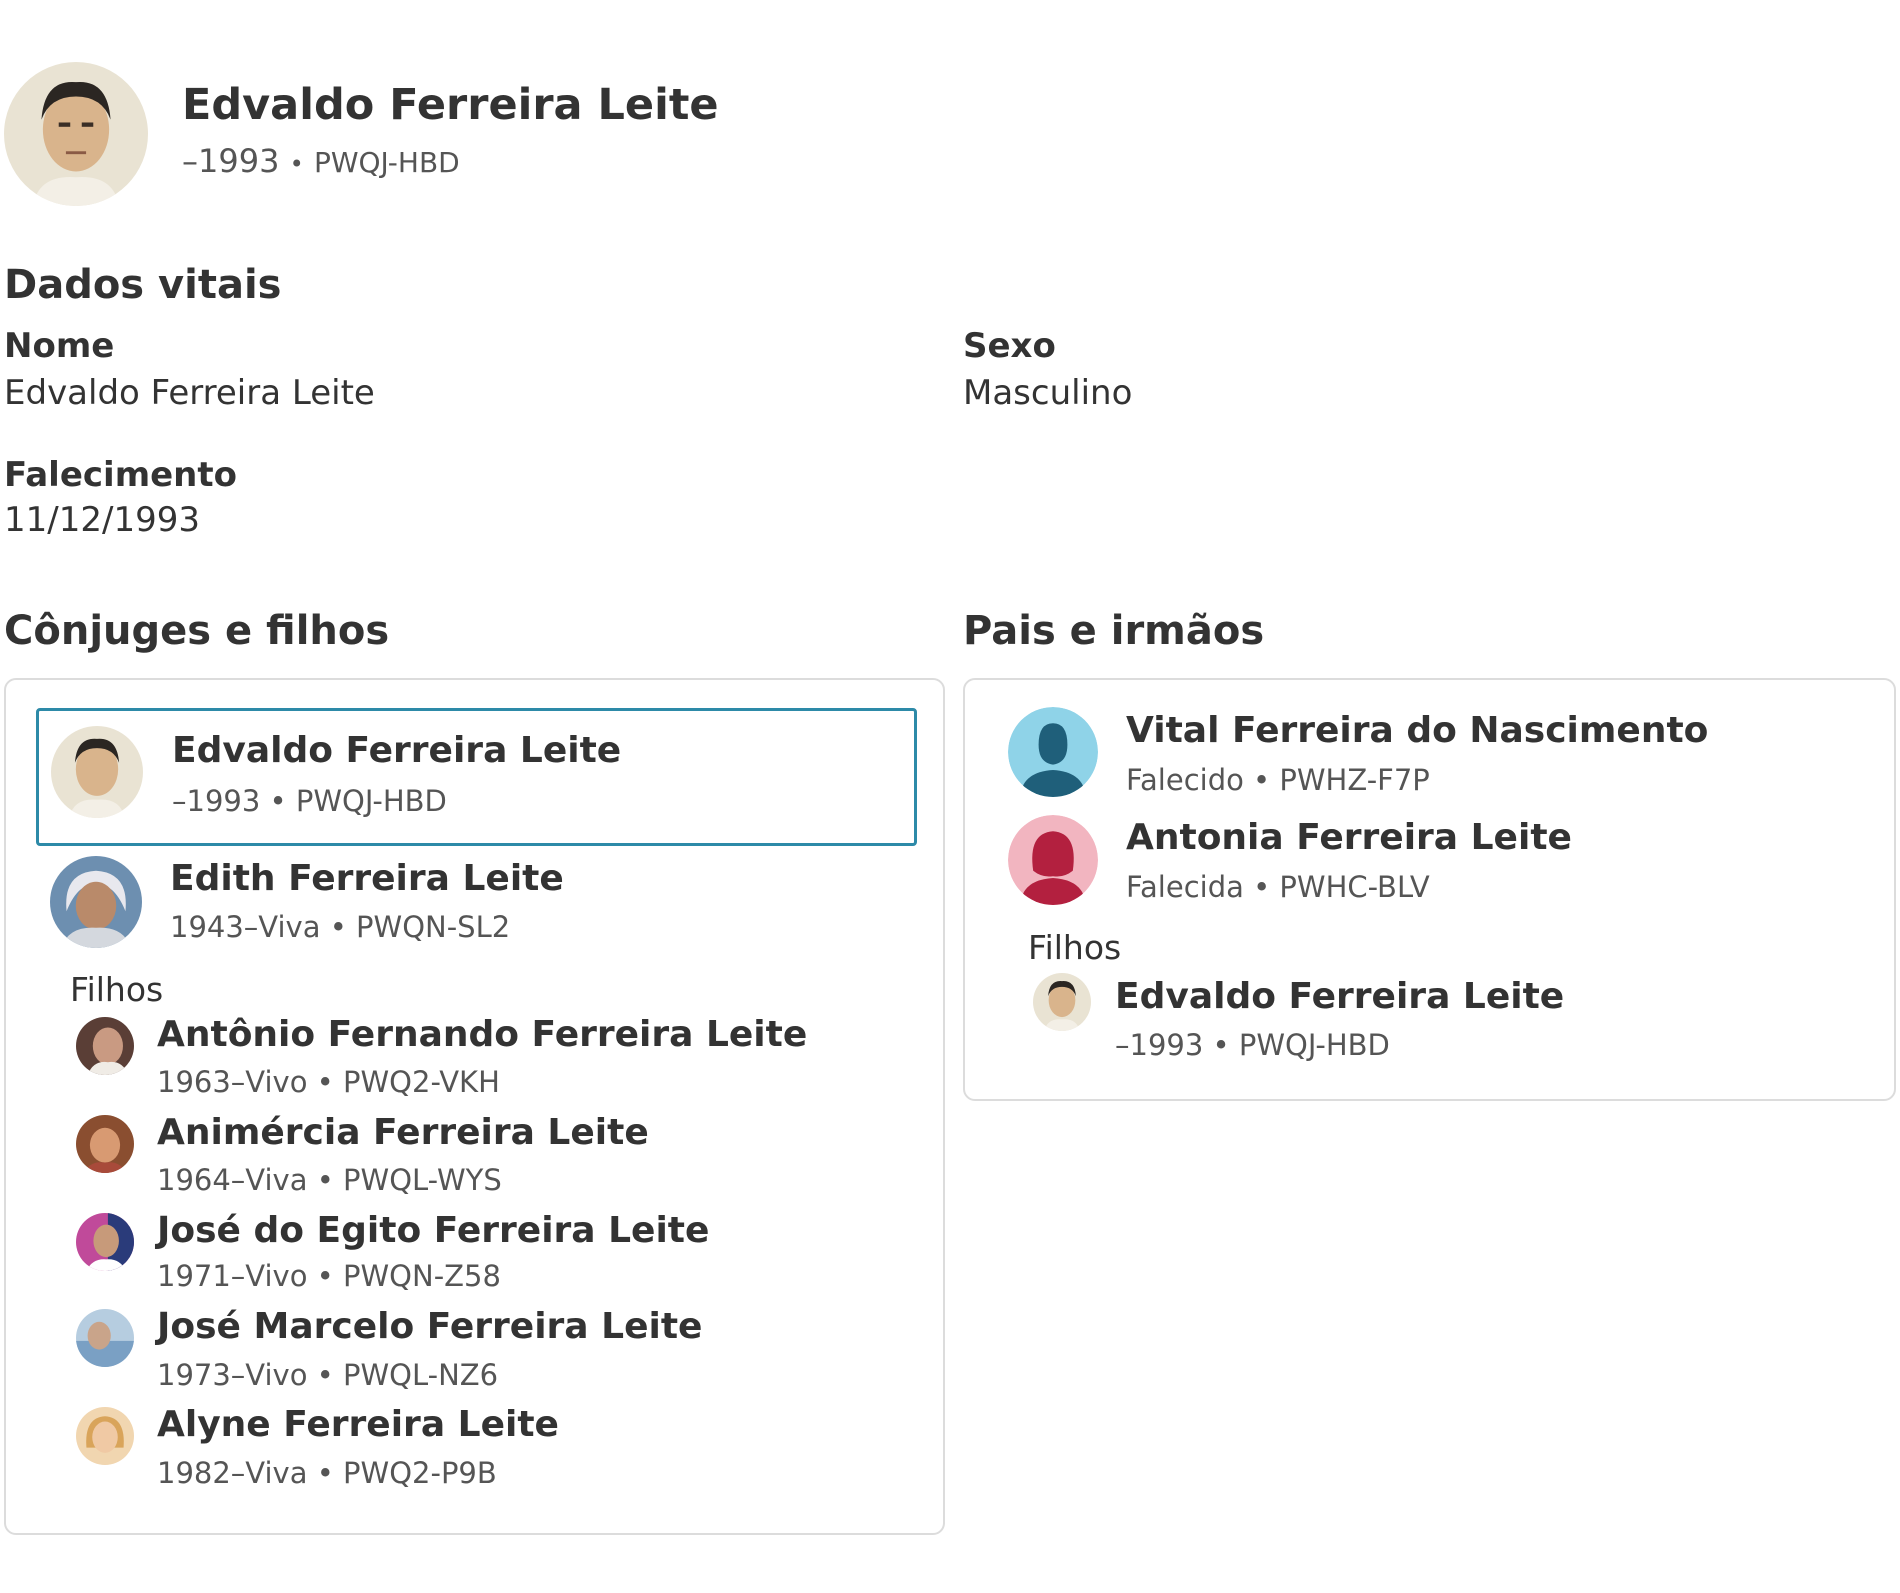 The image size is (1900, 1593). I want to click on parents-siblings-title: Pais e irmãos, so click(1114, 631).